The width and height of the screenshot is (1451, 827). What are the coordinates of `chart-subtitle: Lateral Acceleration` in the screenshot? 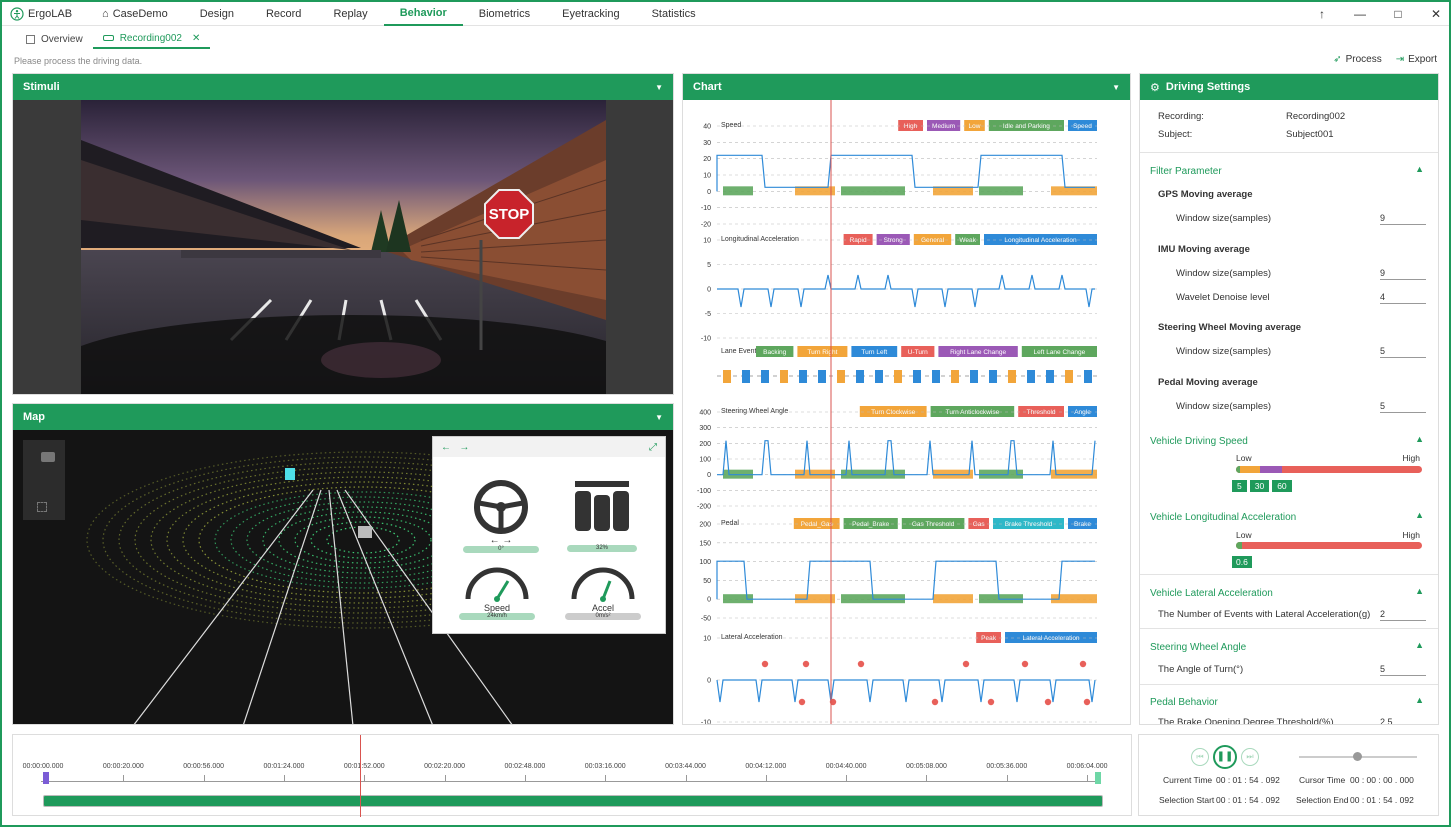 It's located at (752, 637).